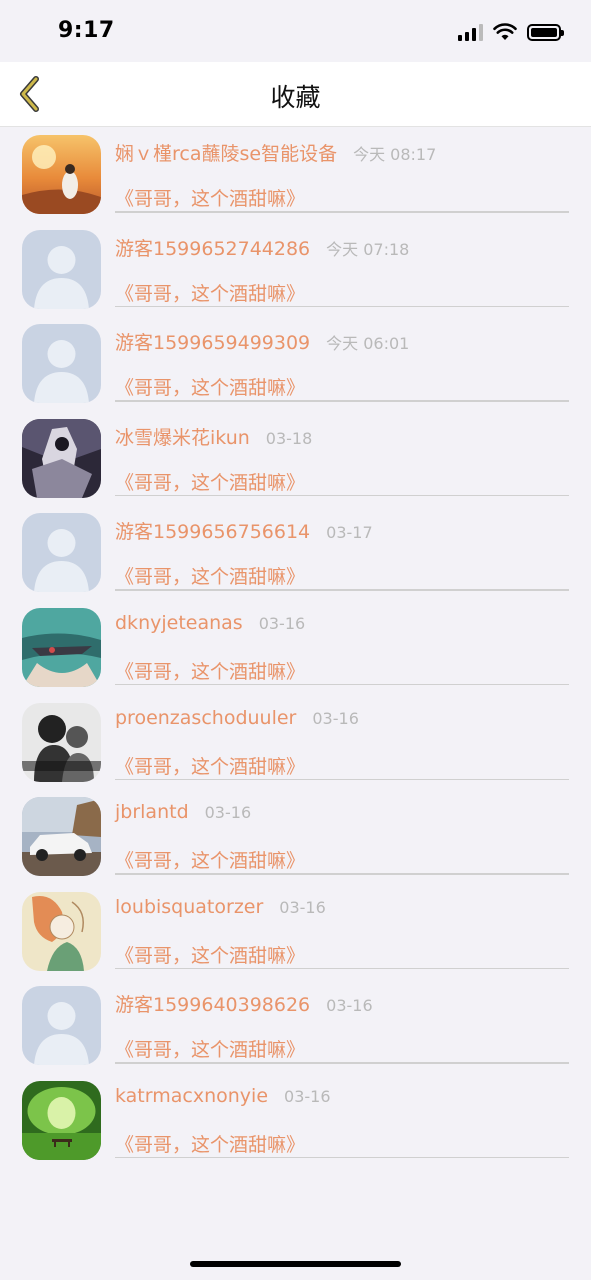 The width and height of the screenshot is (591, 1280). What do you see at coordinates (295, 269) in the screenshot?
I see `list-item: 游客1599652744286 今天 07:18 《哥哥，这个酒甜嘛》` at bounding box center [295, 269].